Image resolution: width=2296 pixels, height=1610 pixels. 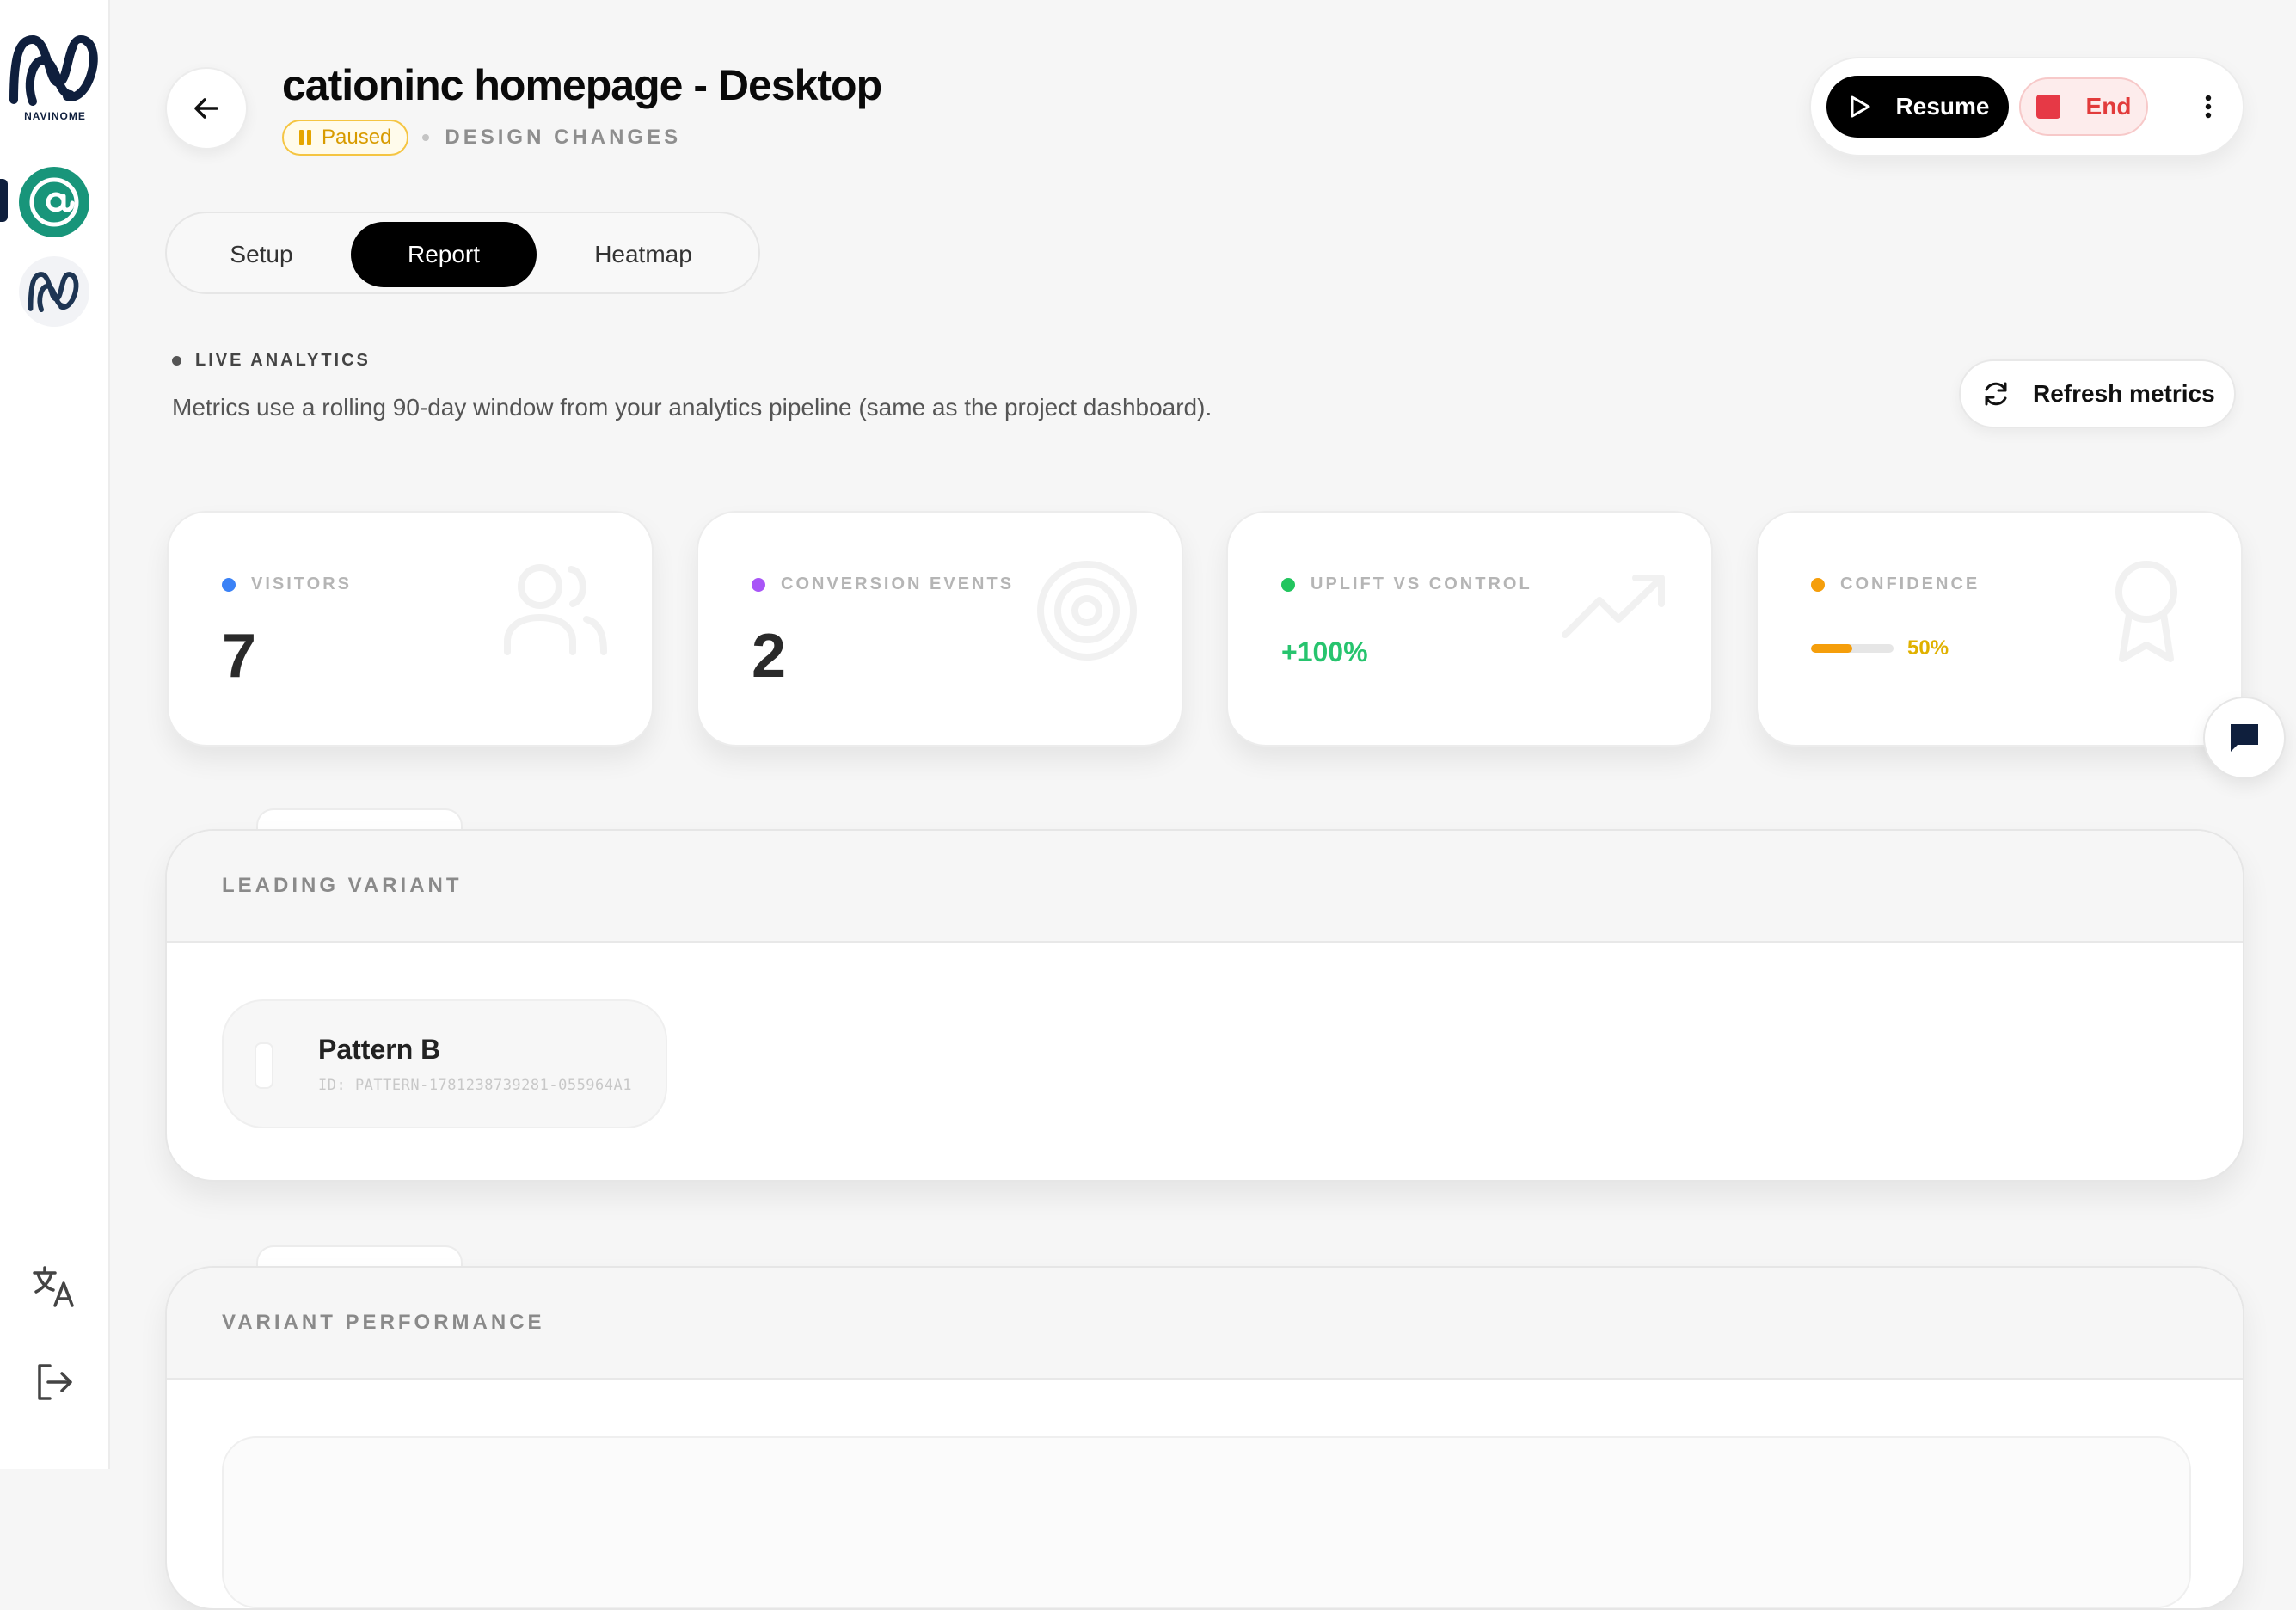 I want to click on status-badge: Paused, so click(x=345, y=138).